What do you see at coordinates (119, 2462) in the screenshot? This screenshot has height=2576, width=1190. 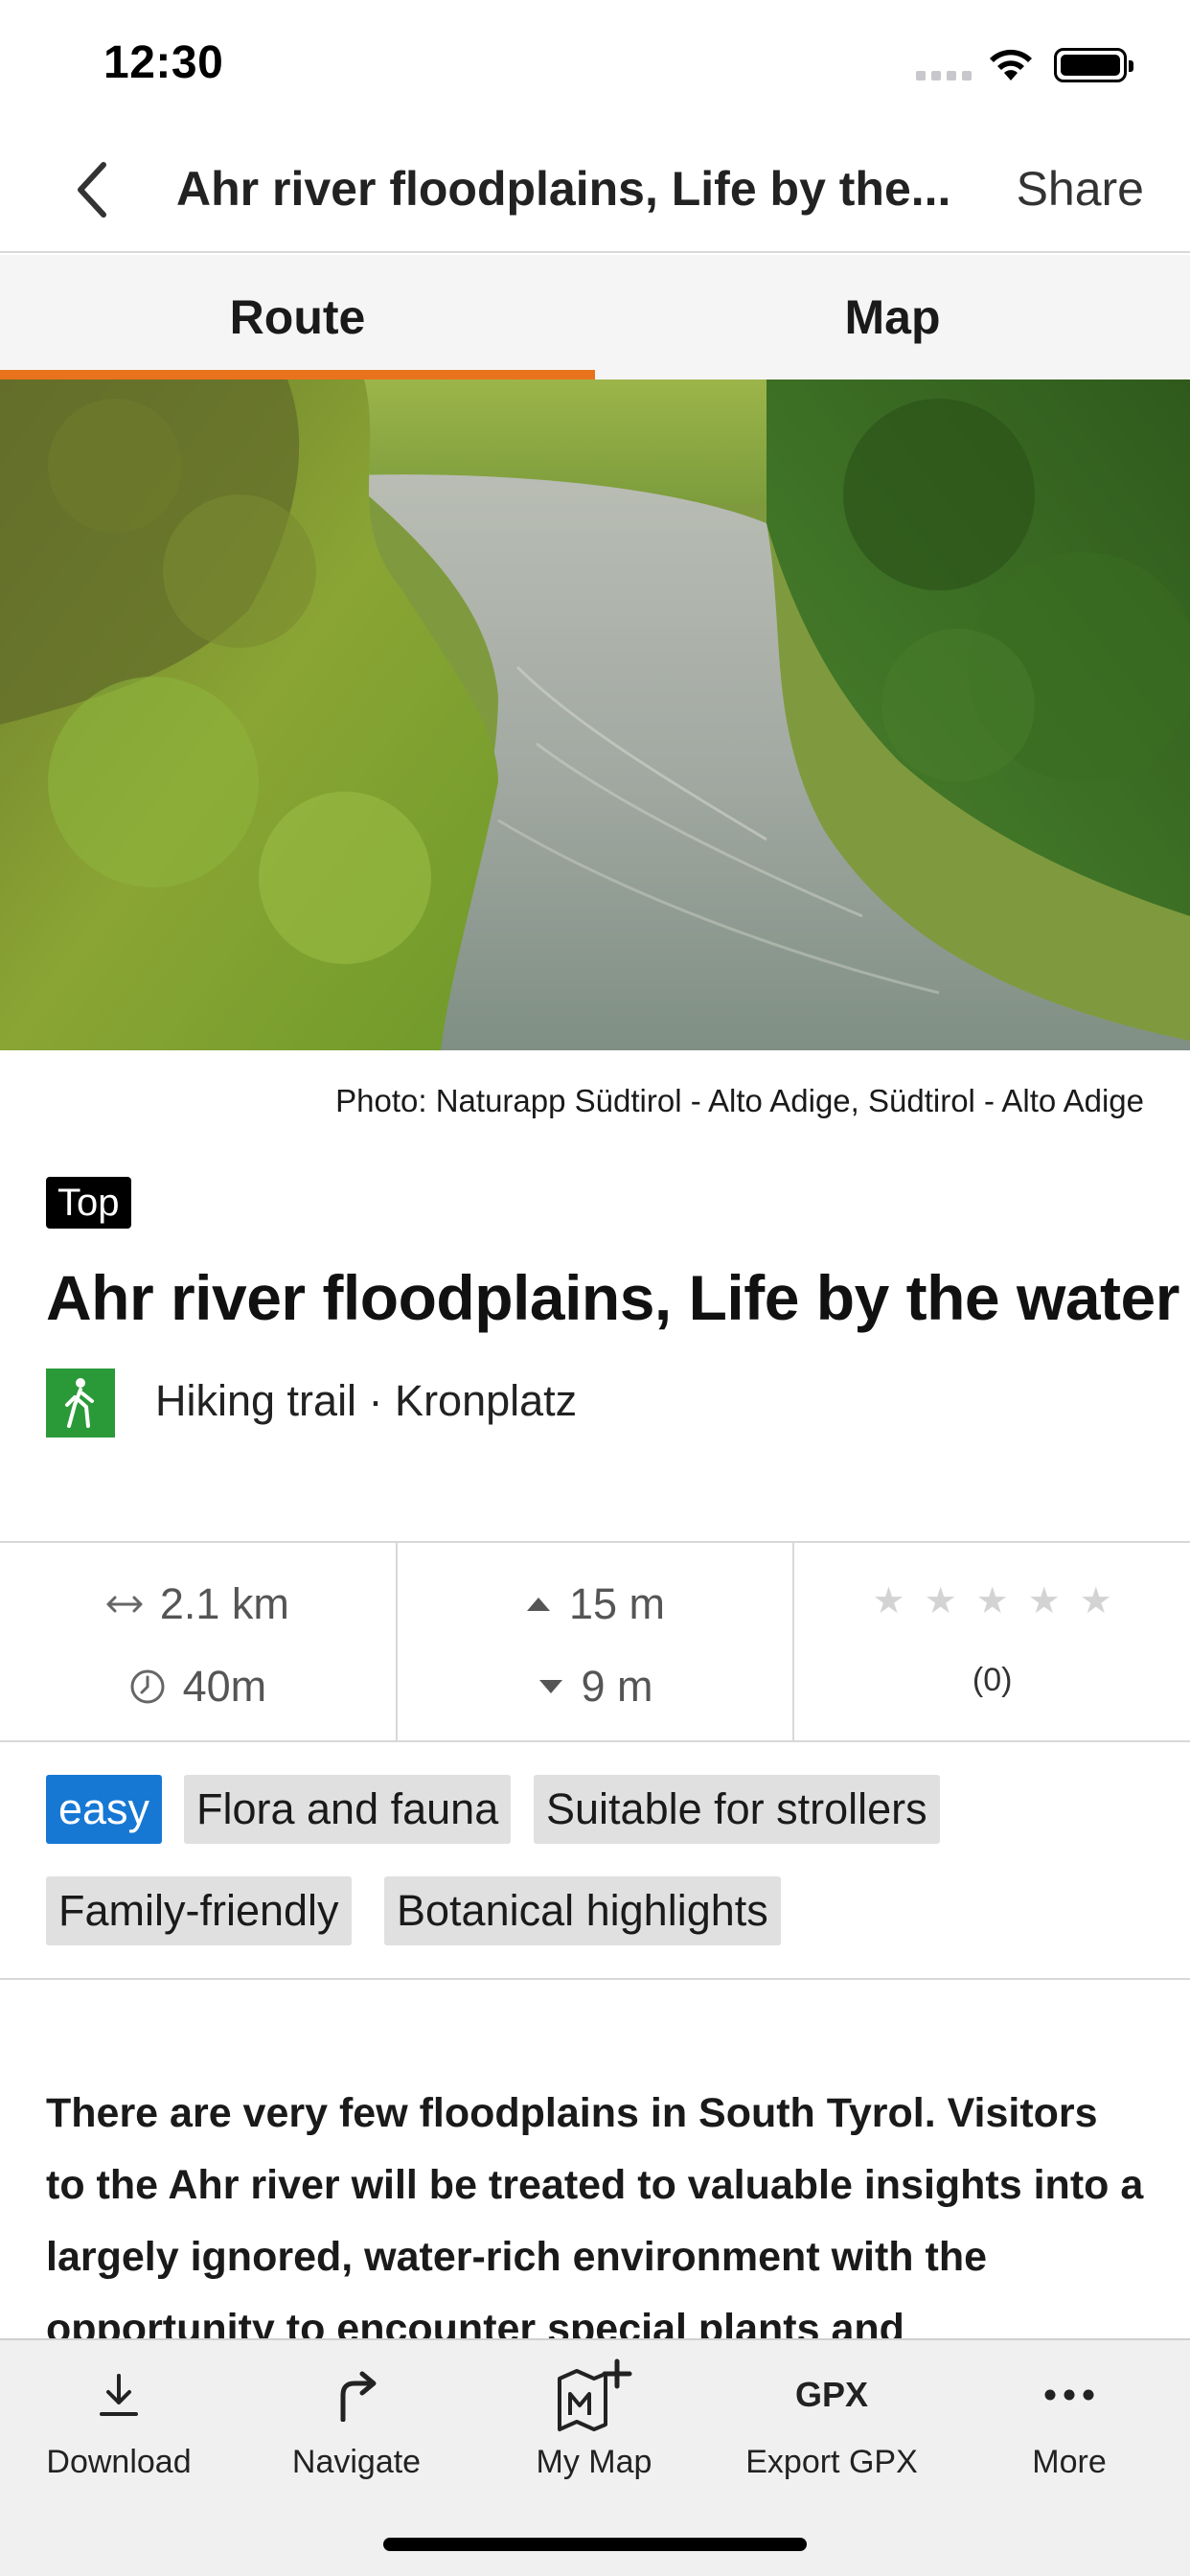 I see `download-label: Download` at bounding box center [119, 2462].